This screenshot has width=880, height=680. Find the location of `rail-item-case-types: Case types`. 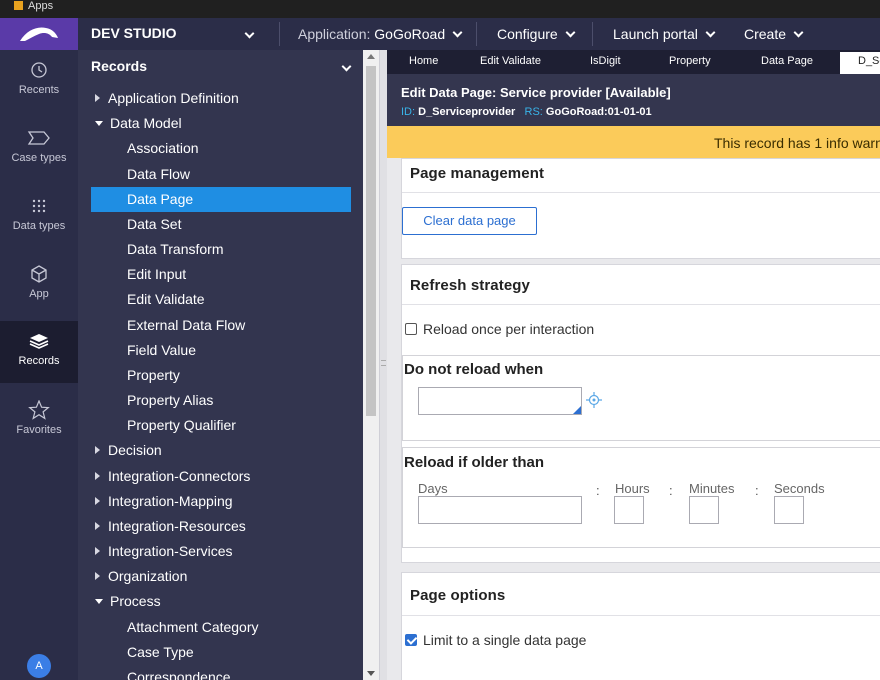

rail-item-case-types: Case types is located at coordinates (39, 153).